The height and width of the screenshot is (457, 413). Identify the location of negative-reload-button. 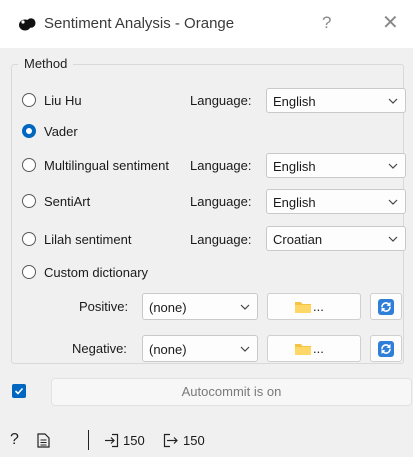
(386, 348).